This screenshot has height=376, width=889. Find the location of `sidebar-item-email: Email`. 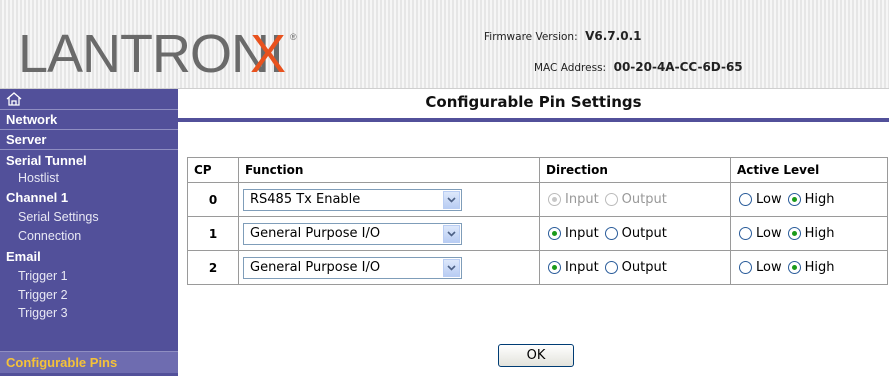

sidebar-item-email: Email is located at coordinates (89, 256).